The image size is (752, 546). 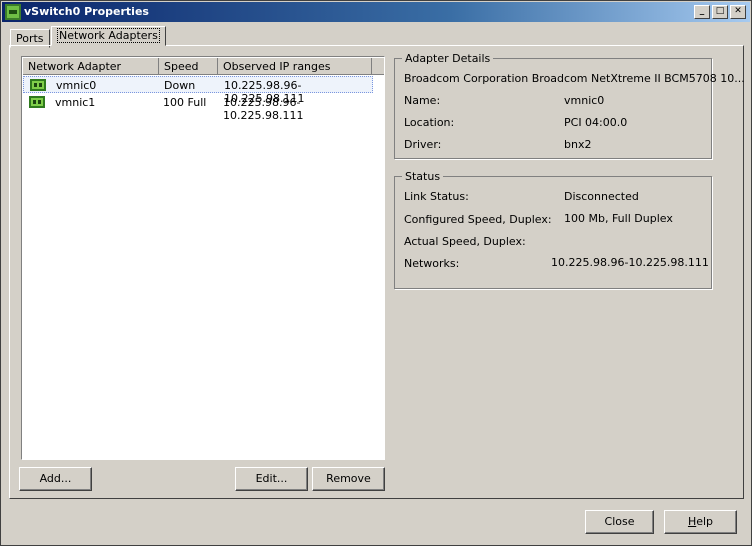 What do you see at coordinates (432, 263) in the screenshot?
I see `networks-label: Networks:` at bounding box center [432, 263].